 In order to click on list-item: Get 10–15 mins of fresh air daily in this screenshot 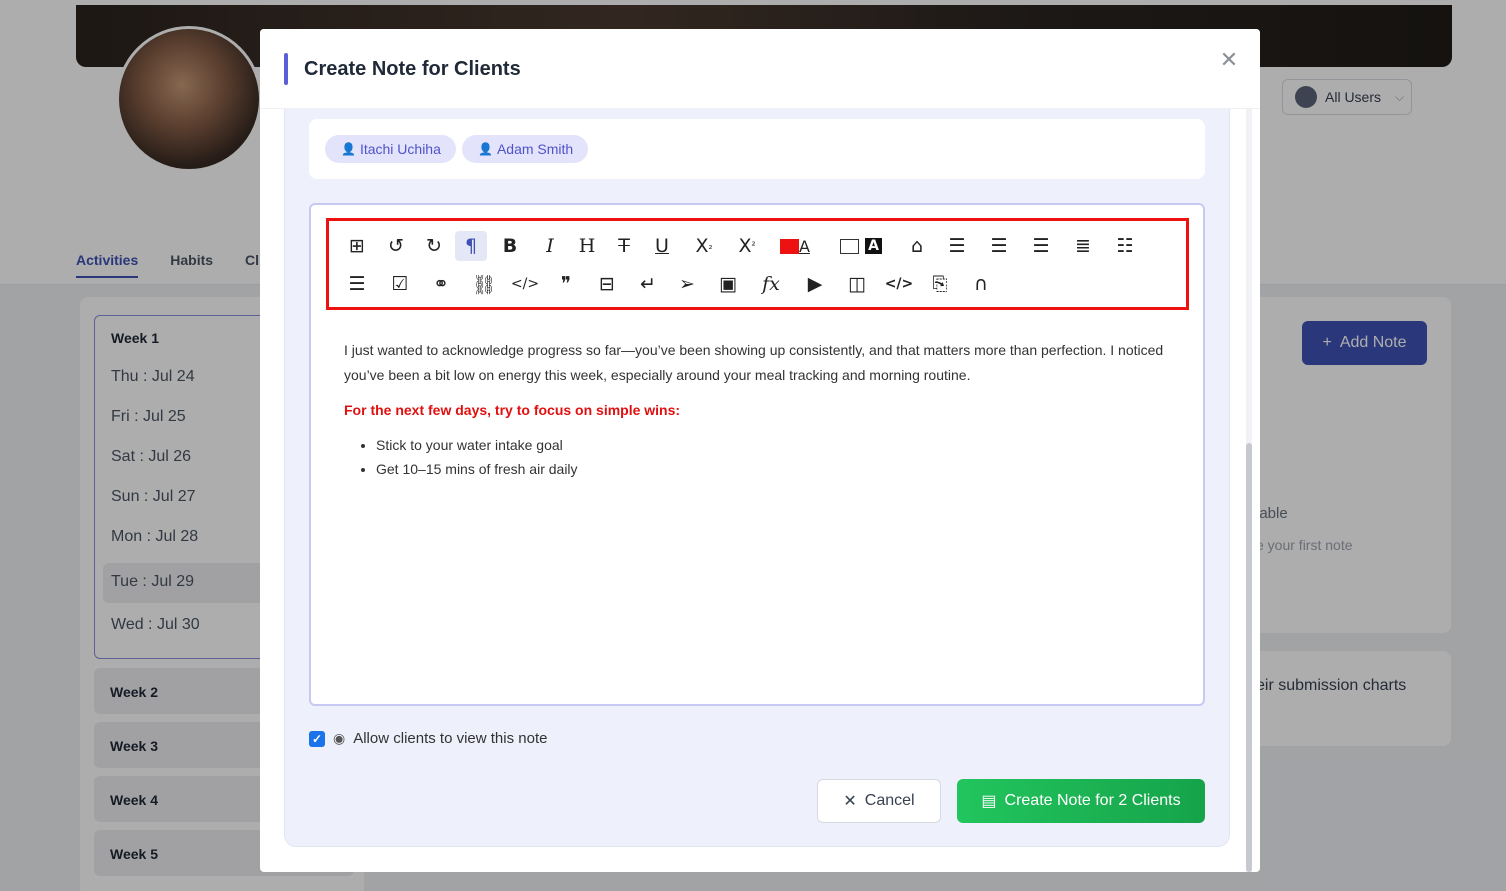, I will do `click(775, 469)`.